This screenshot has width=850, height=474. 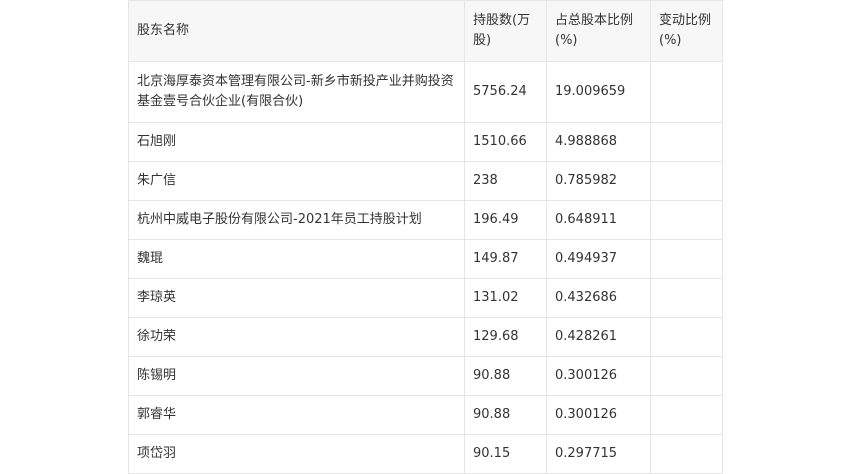 What do you see at coordinates (505, 31) in the screenshot?
I see `header-shares: 持股数(万股)` at bounding box center [505, 31].